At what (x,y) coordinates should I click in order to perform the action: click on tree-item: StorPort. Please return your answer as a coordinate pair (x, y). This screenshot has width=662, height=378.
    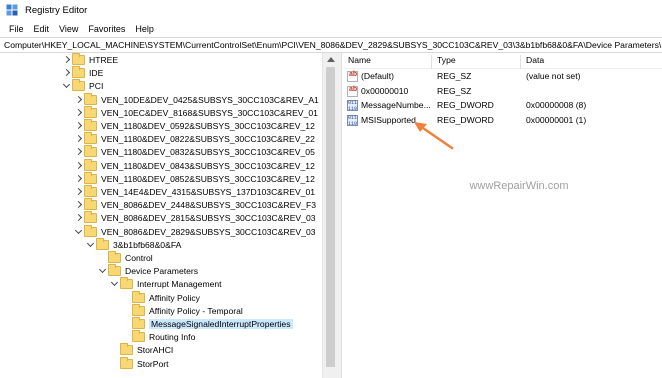
    Looking at the image, I should click on (139, 363).